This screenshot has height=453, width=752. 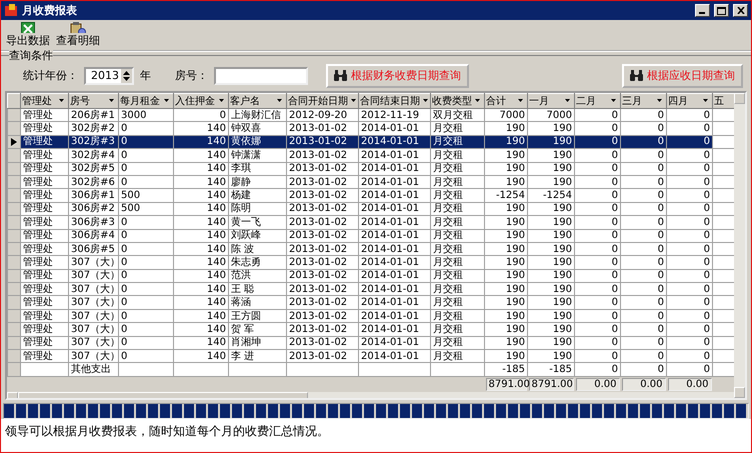 I want to click on vertical-scrollbar, so click(x=739, y=245).